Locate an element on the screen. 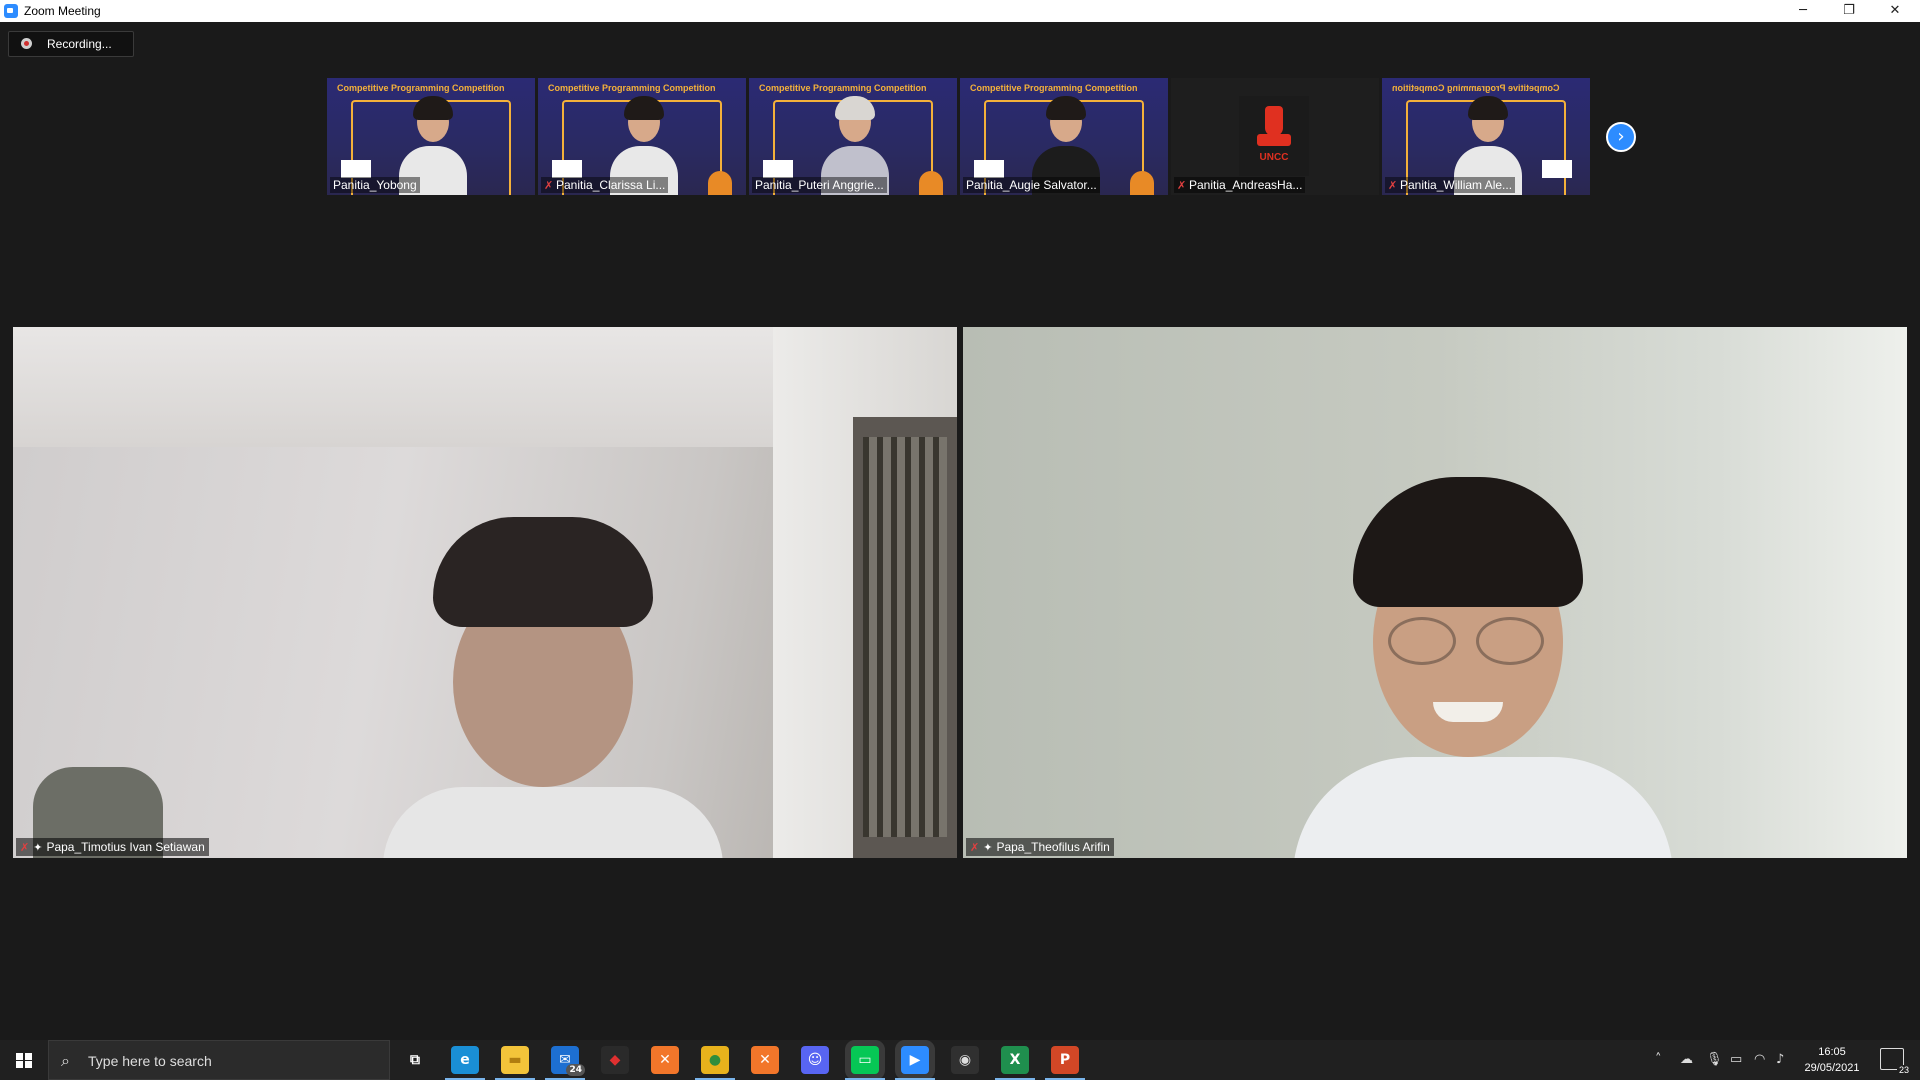 Image resolution: width=1920 pixels, height=1080 pixels. game-icon: ◆ is located at coordinates (615, 1060).